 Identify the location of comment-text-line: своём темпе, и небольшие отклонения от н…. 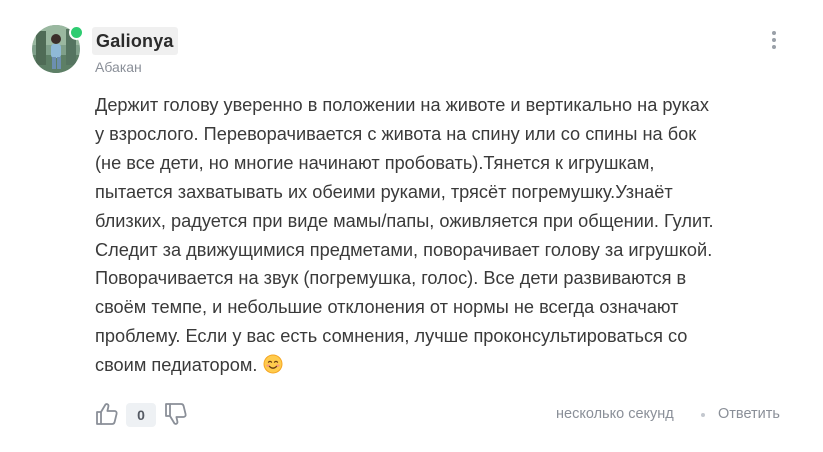
(387, 307).